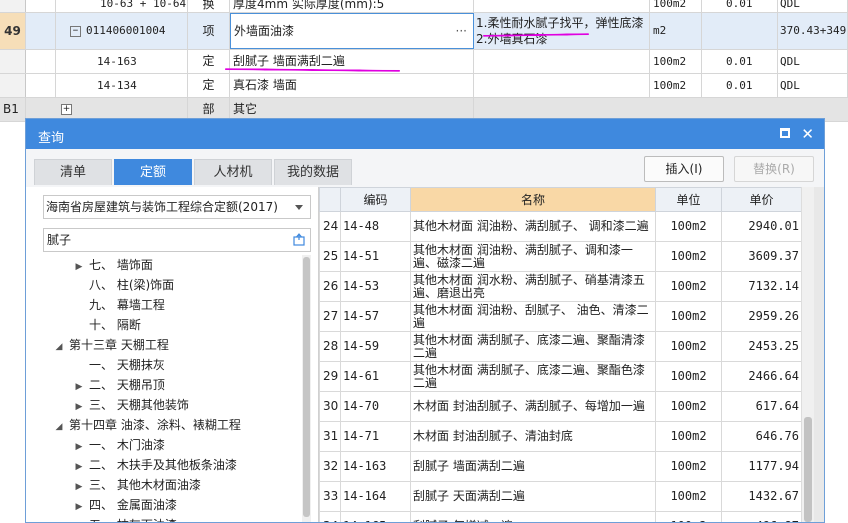 The image size is (848, 523). I want to click on item-name-editor: 外墙面油漆 ···, so click(352, 31).